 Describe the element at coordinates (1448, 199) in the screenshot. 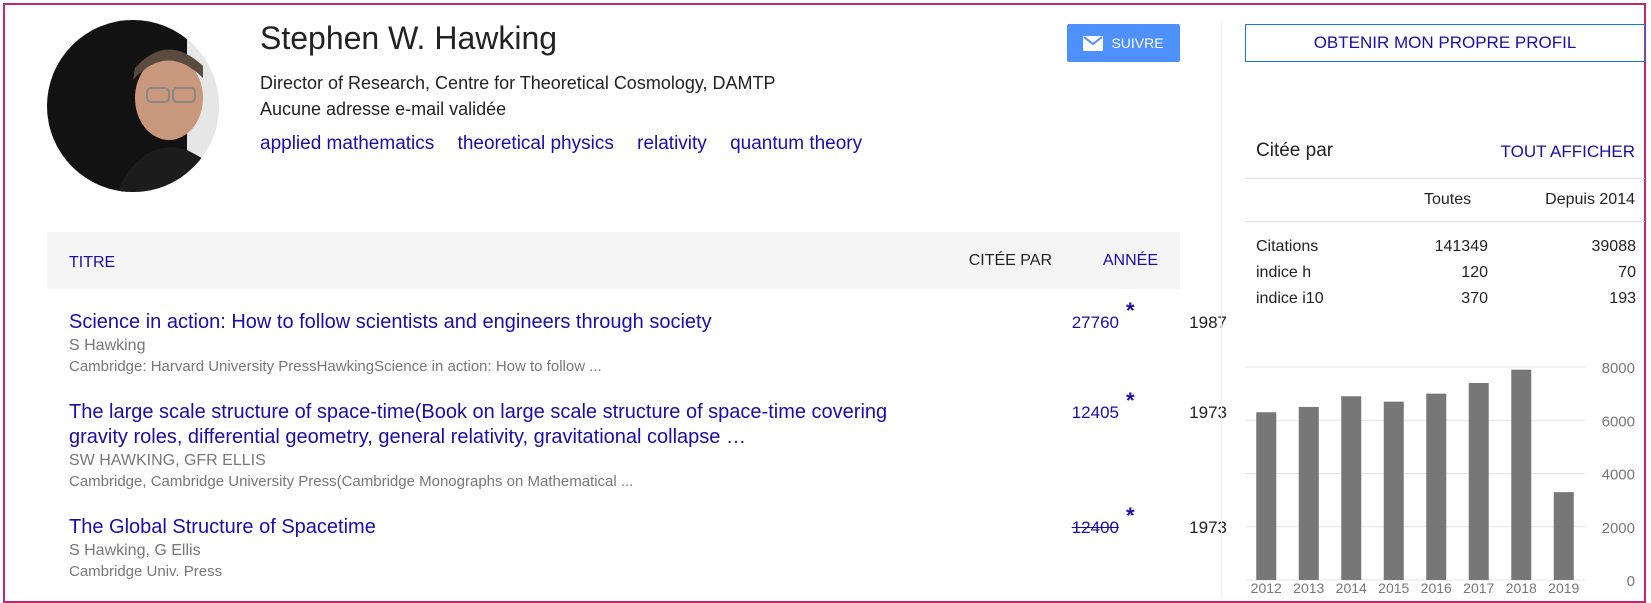

I see `stats-col-all: Toutes` at that location.